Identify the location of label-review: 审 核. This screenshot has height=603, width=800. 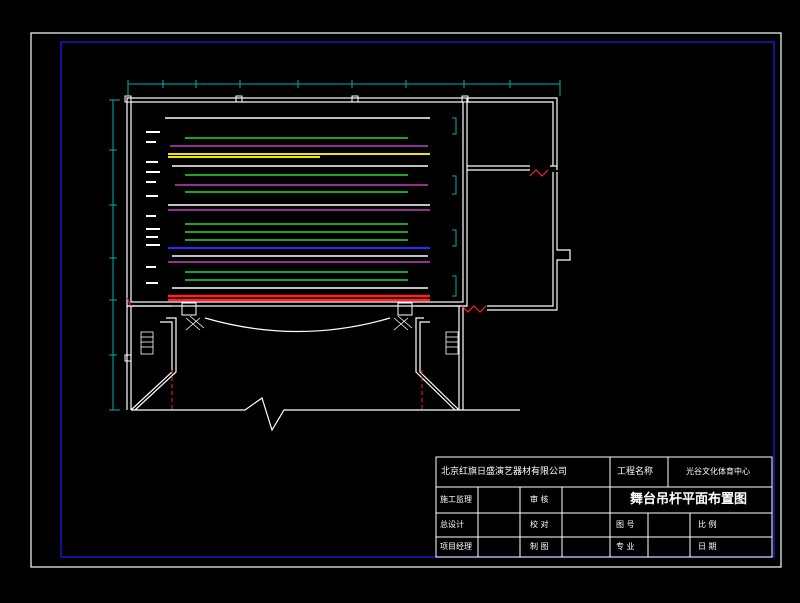
(539, 499).